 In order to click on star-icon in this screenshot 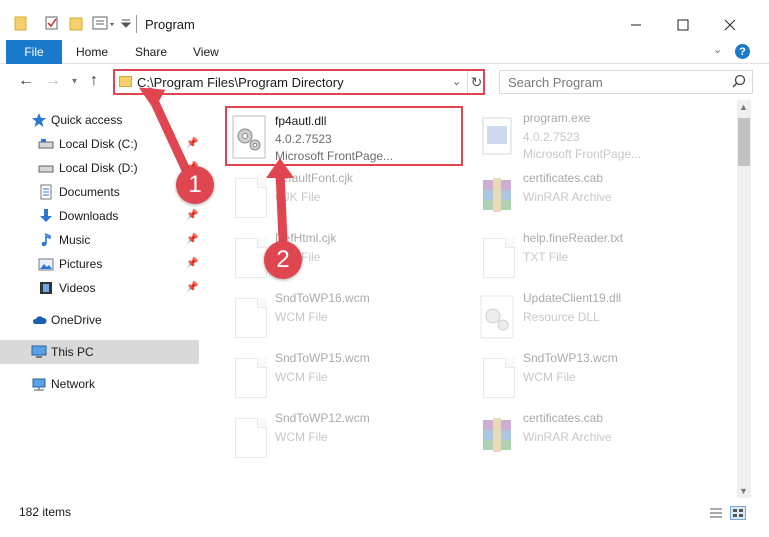, I will do `click(39, 120)`.